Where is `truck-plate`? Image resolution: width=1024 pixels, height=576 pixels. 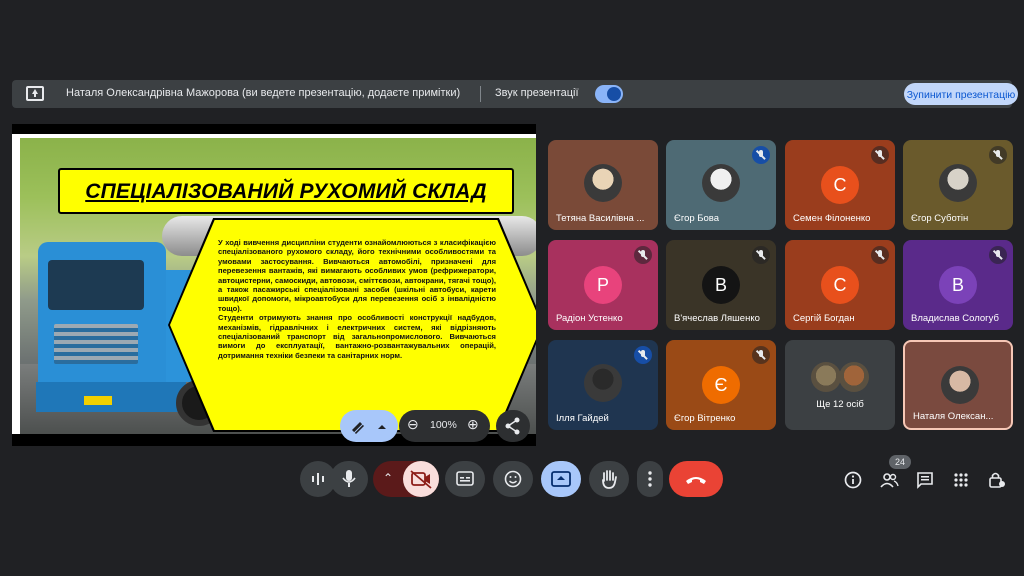 truck-plate is located at coordinates (98, 400).